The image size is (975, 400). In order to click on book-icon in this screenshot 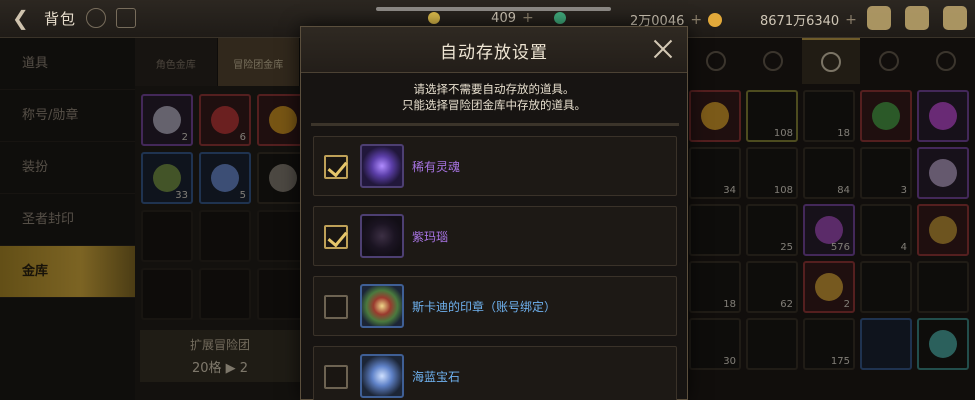, I will do `click(126, 18)`.